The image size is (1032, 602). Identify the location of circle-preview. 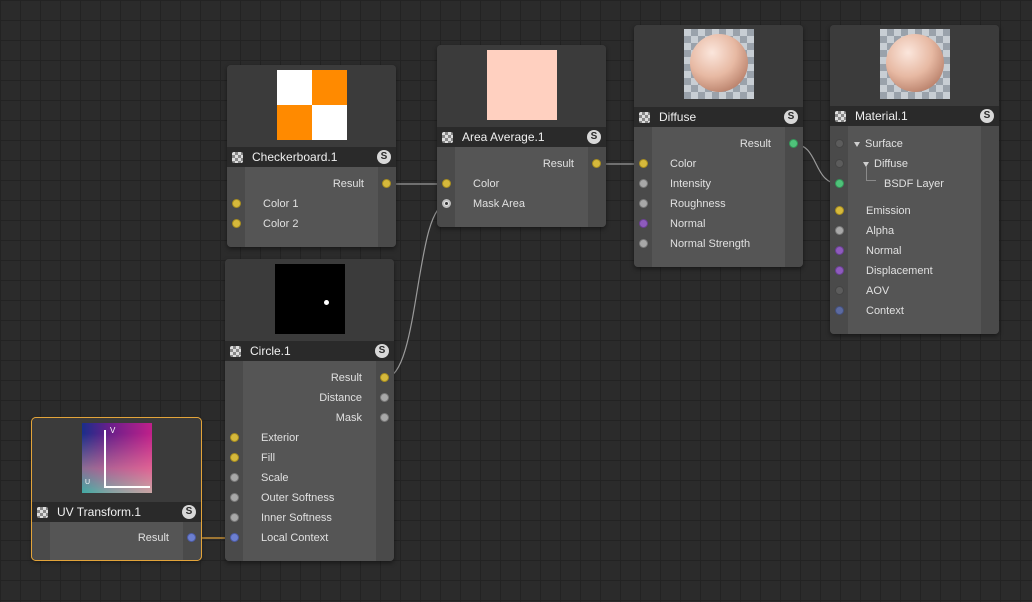
(310, 299).